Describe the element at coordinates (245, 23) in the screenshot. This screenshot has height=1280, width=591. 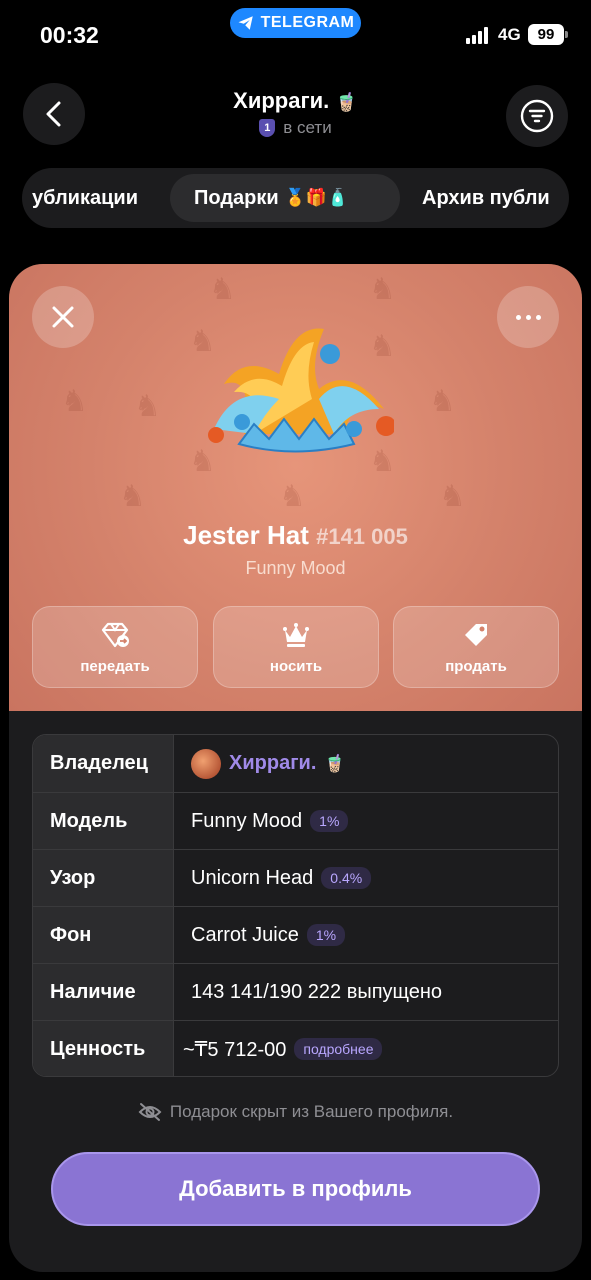
I see `telegram-icon` at that location.